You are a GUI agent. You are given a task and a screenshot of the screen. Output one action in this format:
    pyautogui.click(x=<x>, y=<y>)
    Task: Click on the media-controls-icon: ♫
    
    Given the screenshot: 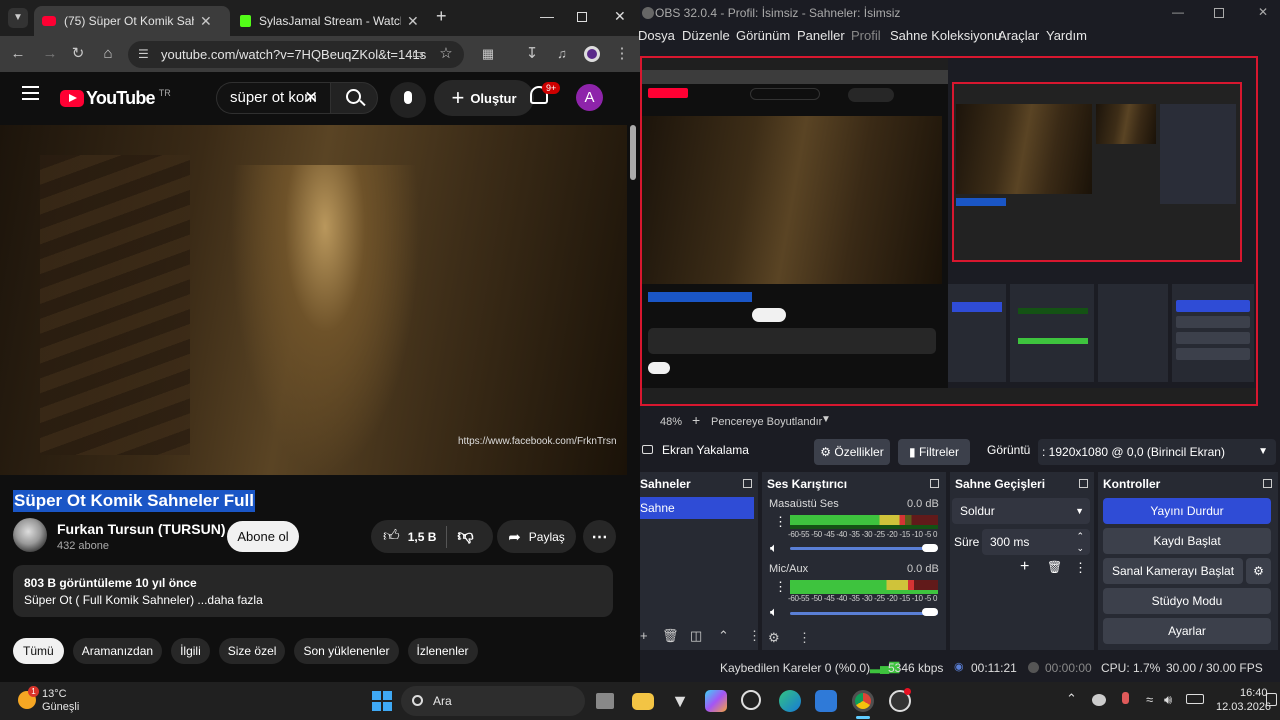 What is the action you would take?
    pyautogui.click(x=562, y=54)
    